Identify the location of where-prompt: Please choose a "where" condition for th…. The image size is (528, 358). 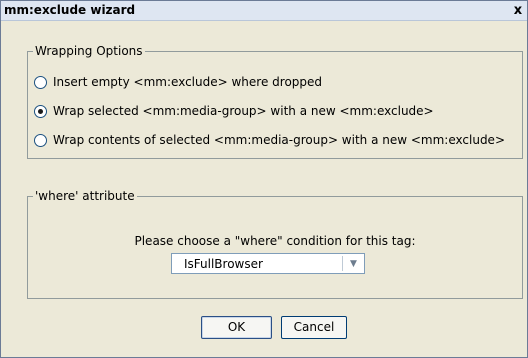
(275, 241).